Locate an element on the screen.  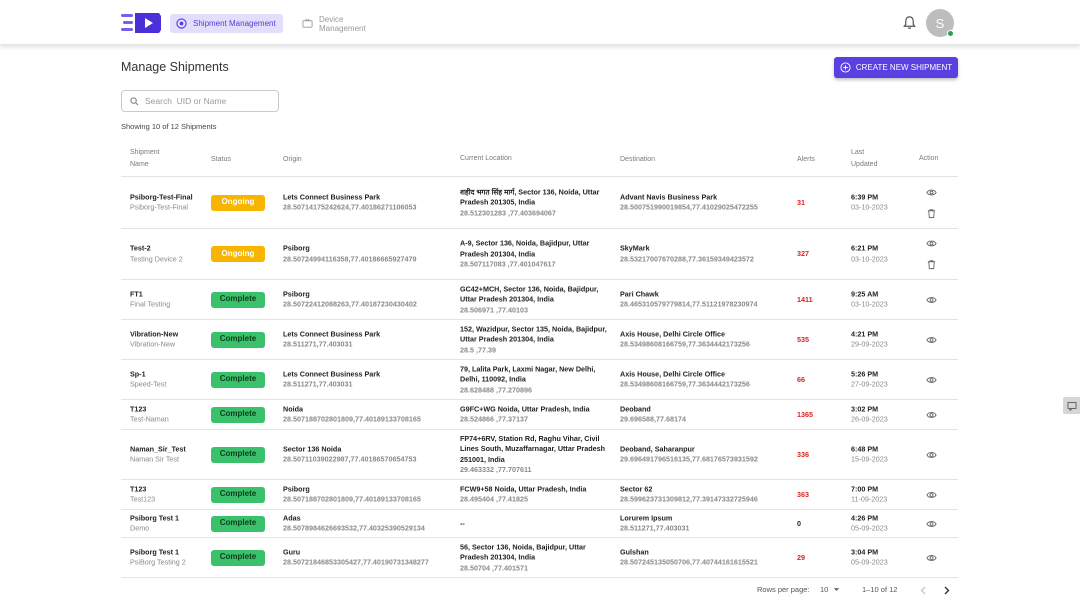
brand-logo is located at coordinates (142, 23).